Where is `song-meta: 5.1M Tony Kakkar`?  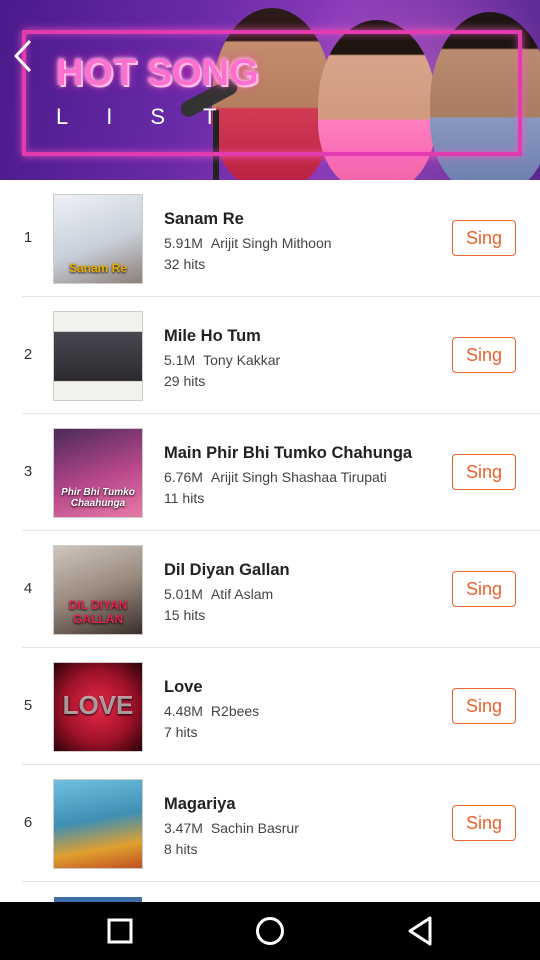 song-meta: 5.1M Tony Kakkar is located at coordinates (222, 360).